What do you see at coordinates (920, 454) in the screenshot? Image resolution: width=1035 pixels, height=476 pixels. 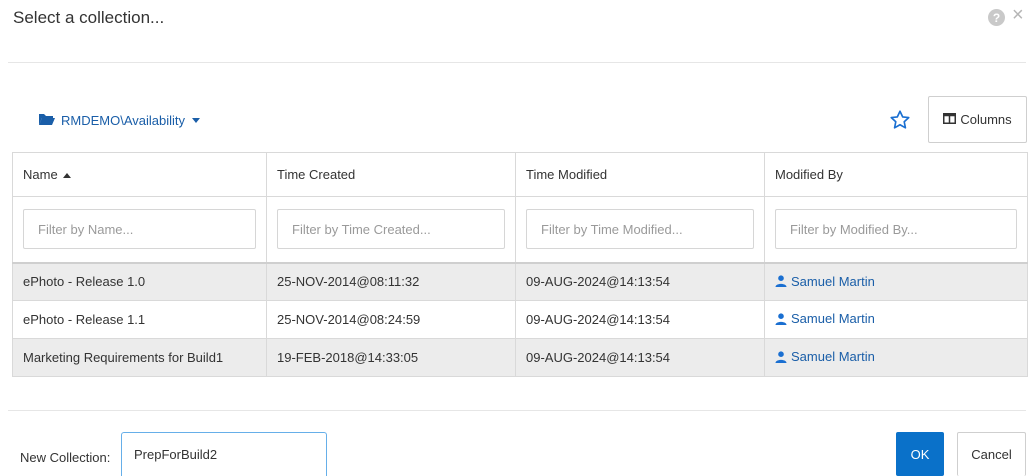 I see `ok-button: OK` at bounding box center [920, 454].